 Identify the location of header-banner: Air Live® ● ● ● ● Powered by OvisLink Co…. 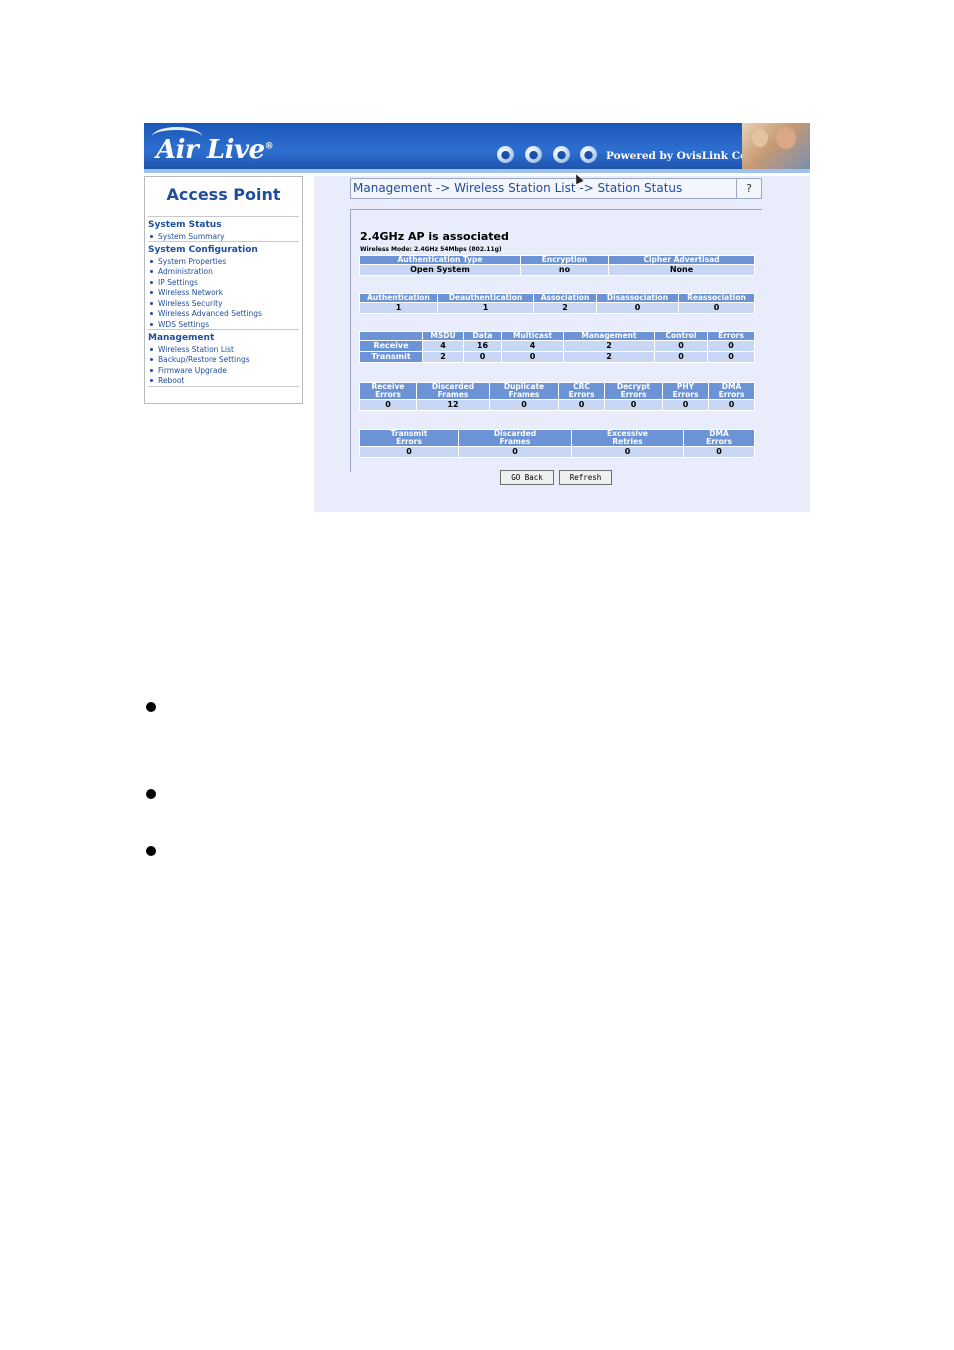
(477, 148).